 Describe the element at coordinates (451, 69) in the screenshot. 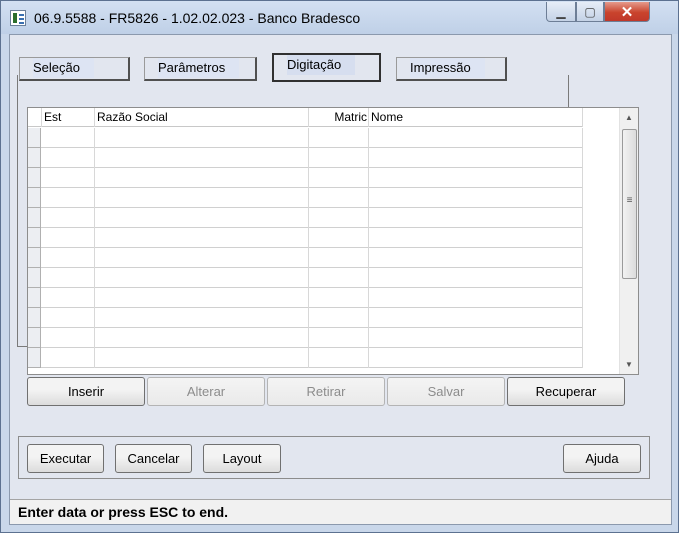

I see `tab-impressao: Impressão` at that location.